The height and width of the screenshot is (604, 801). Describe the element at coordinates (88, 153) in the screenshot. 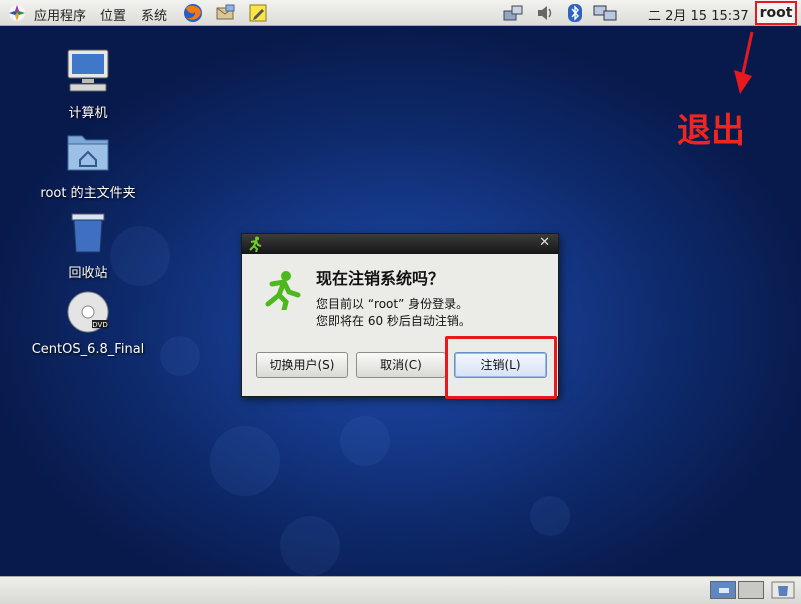

I see `home-folder-icon` at that location.